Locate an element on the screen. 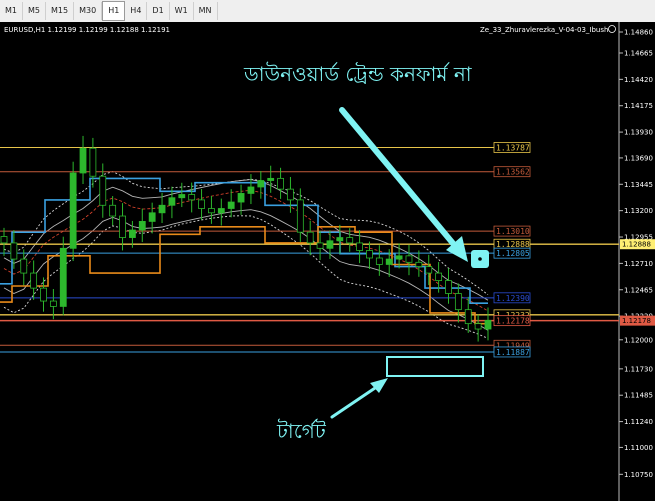 The height and width of the screenshot is (501, 655). price-tick-label: 1.12710 is located at coordinates (638, 264).